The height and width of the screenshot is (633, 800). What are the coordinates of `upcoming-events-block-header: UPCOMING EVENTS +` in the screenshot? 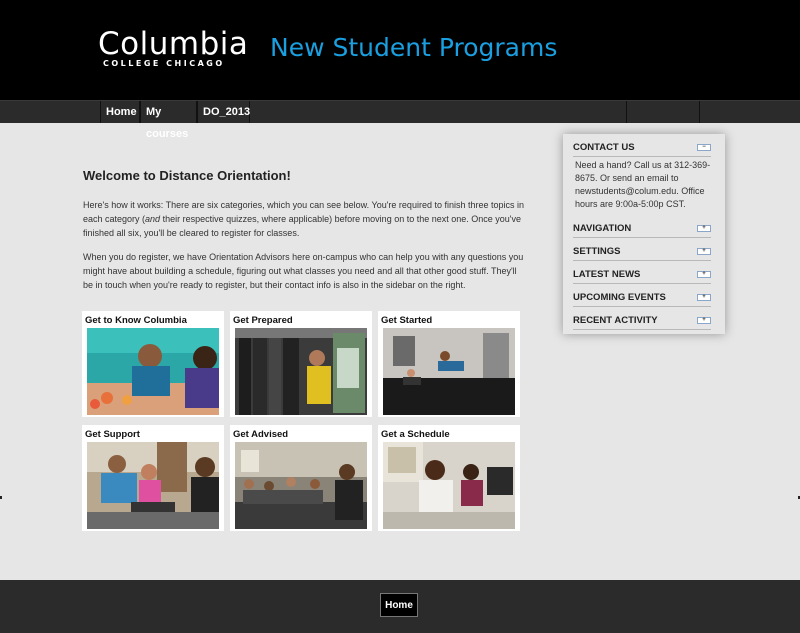 It's located at (642, 299).